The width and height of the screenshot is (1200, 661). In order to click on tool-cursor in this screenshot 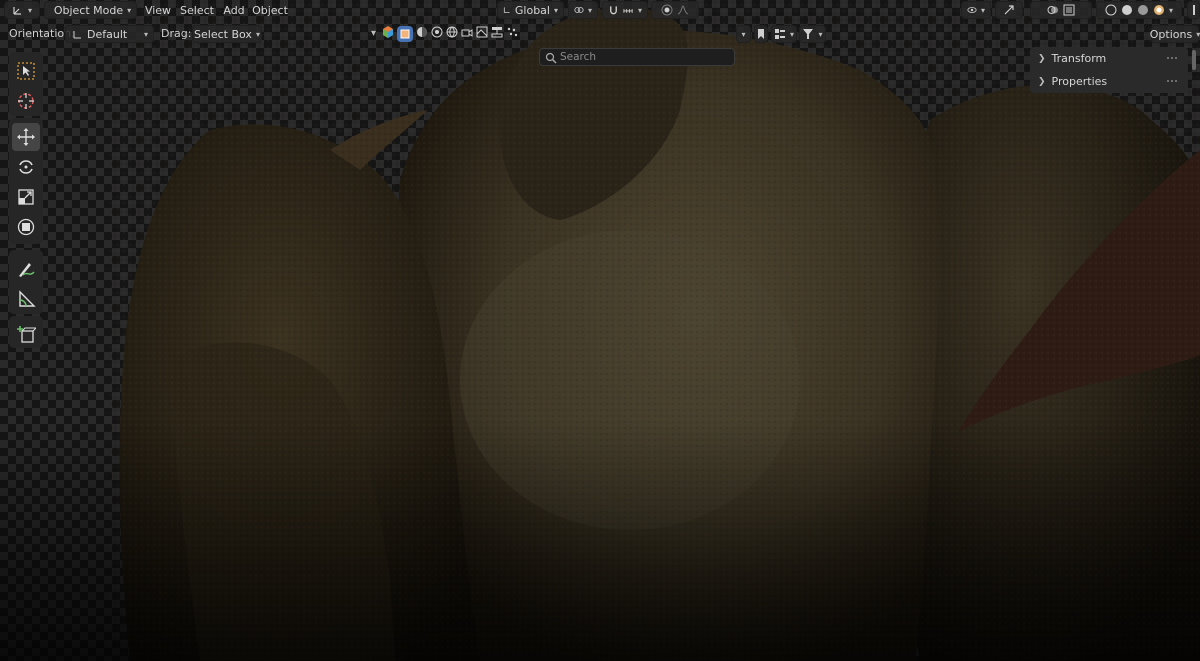, I will do `click(26, 101)`.